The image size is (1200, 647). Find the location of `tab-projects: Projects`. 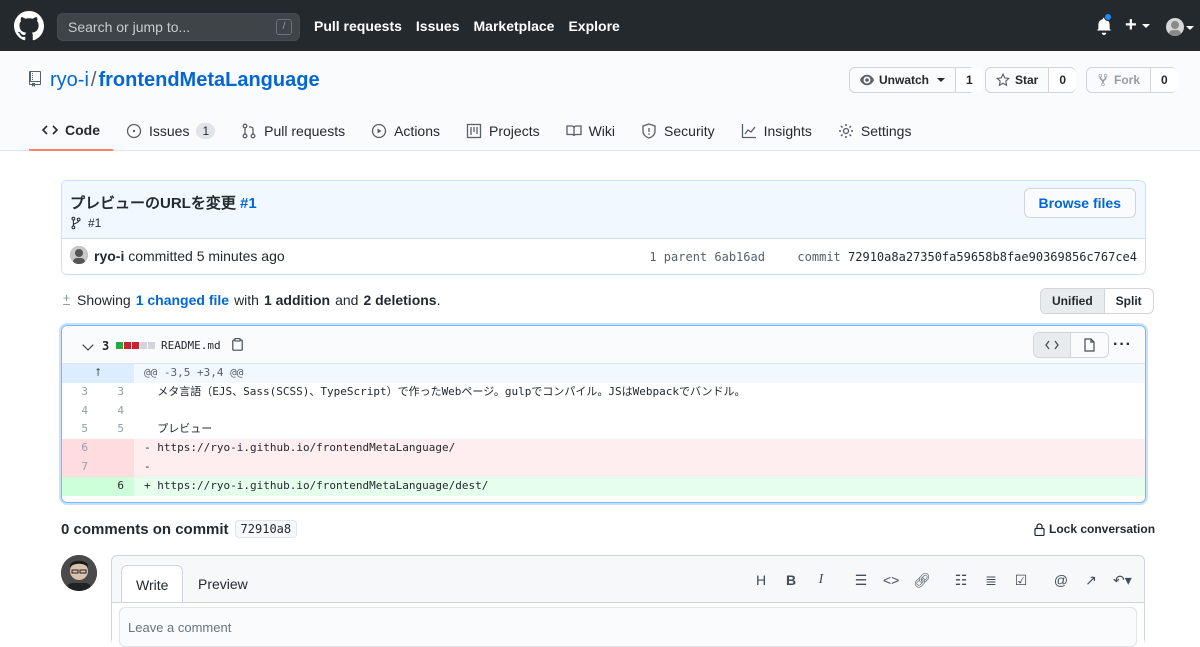

tab-projects: Projects is located at coordinates (503, 131).